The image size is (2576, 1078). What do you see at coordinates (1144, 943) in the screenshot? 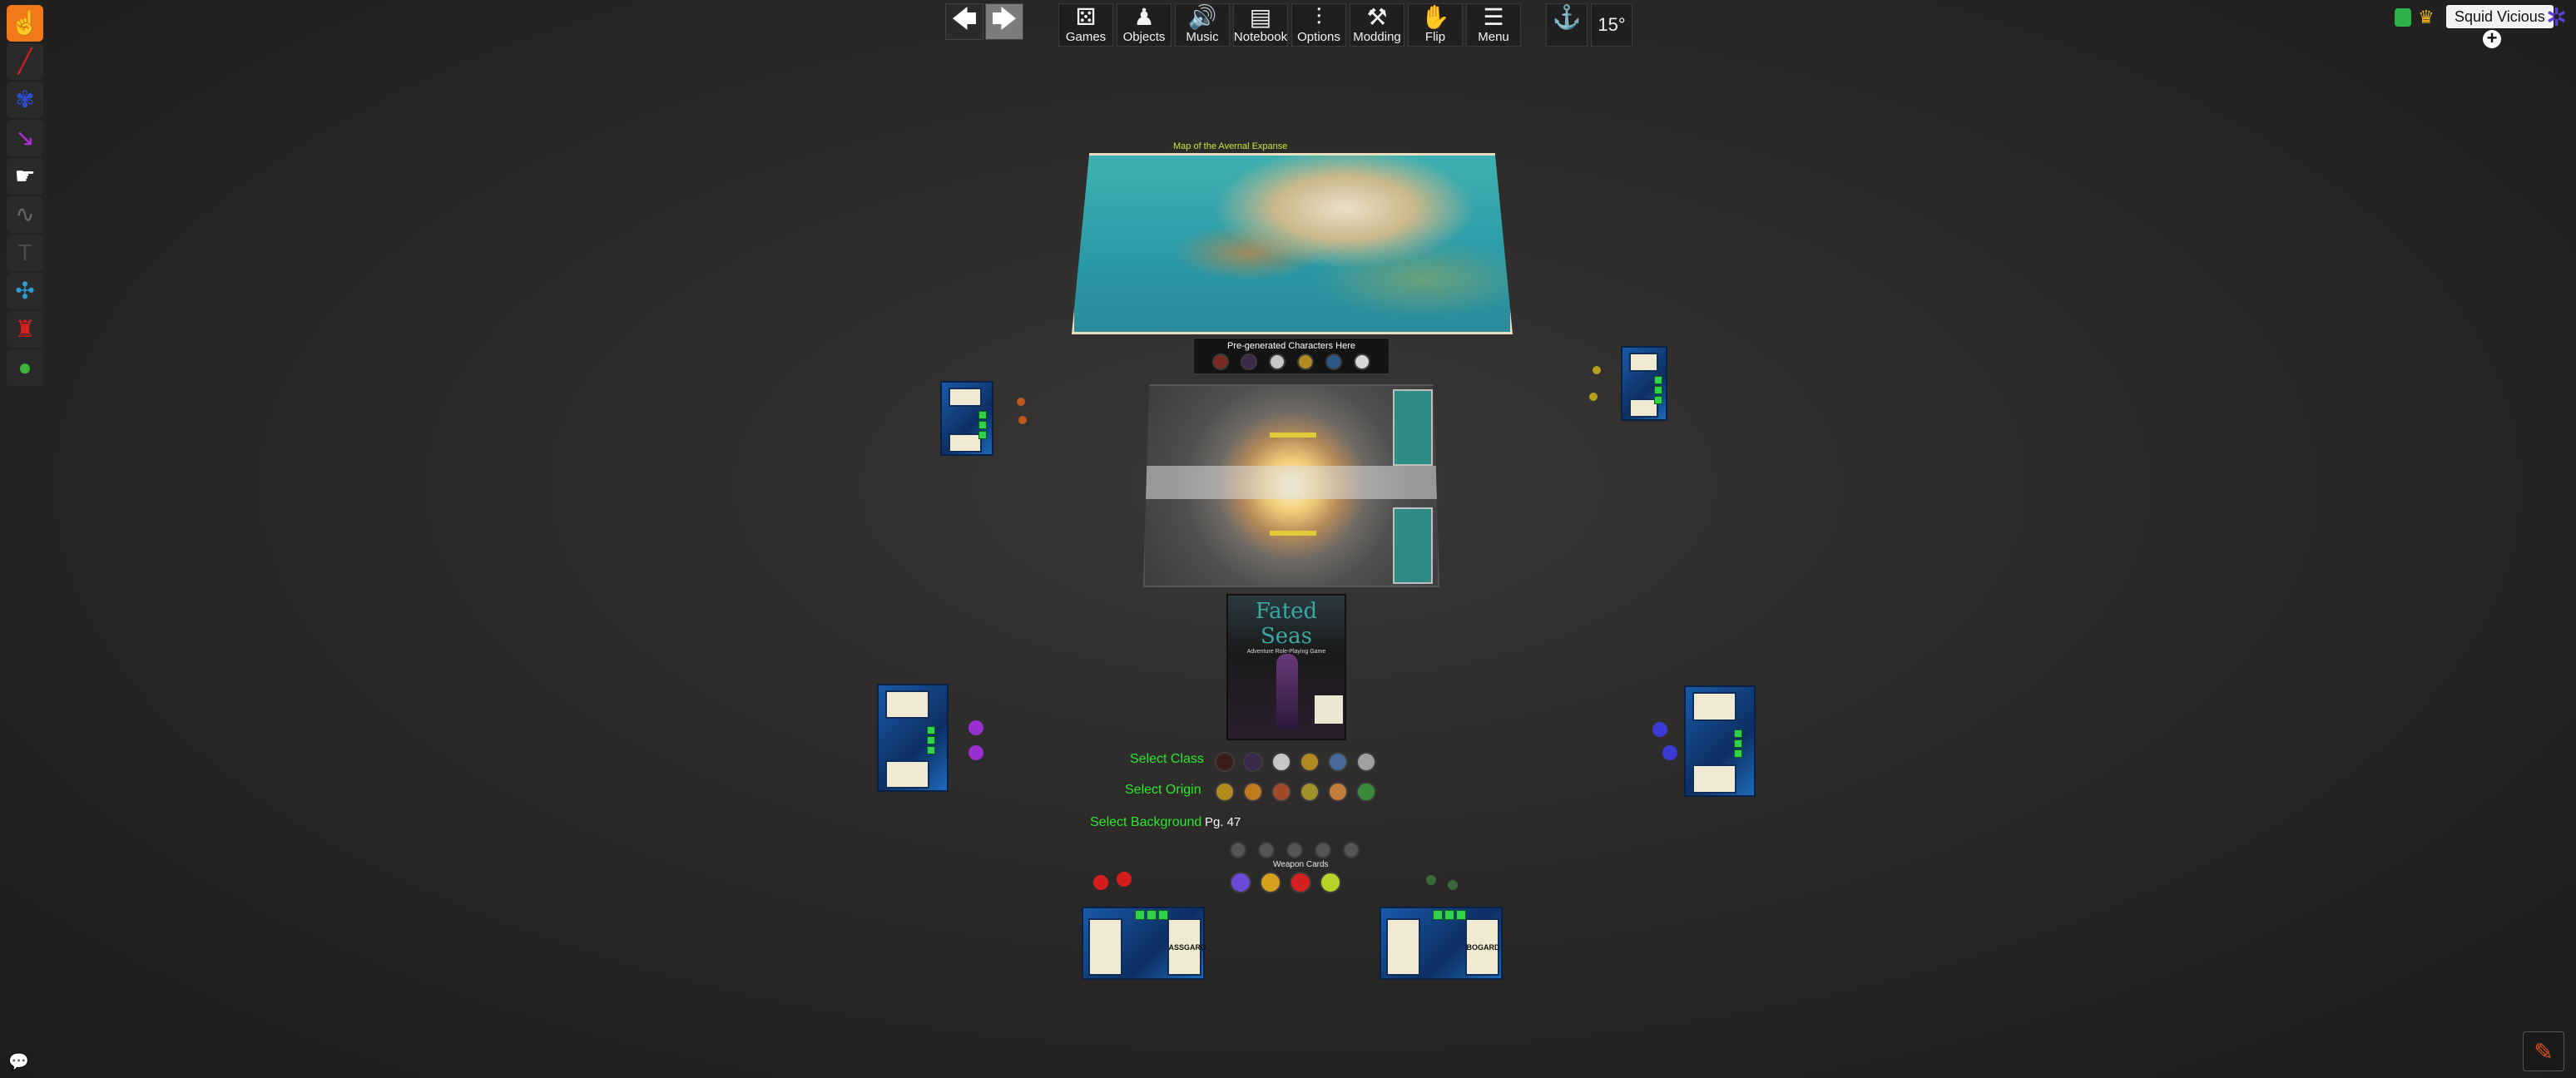
I see `player-mat-south-west: ASSGARD` at bounding box center [1144, 943].